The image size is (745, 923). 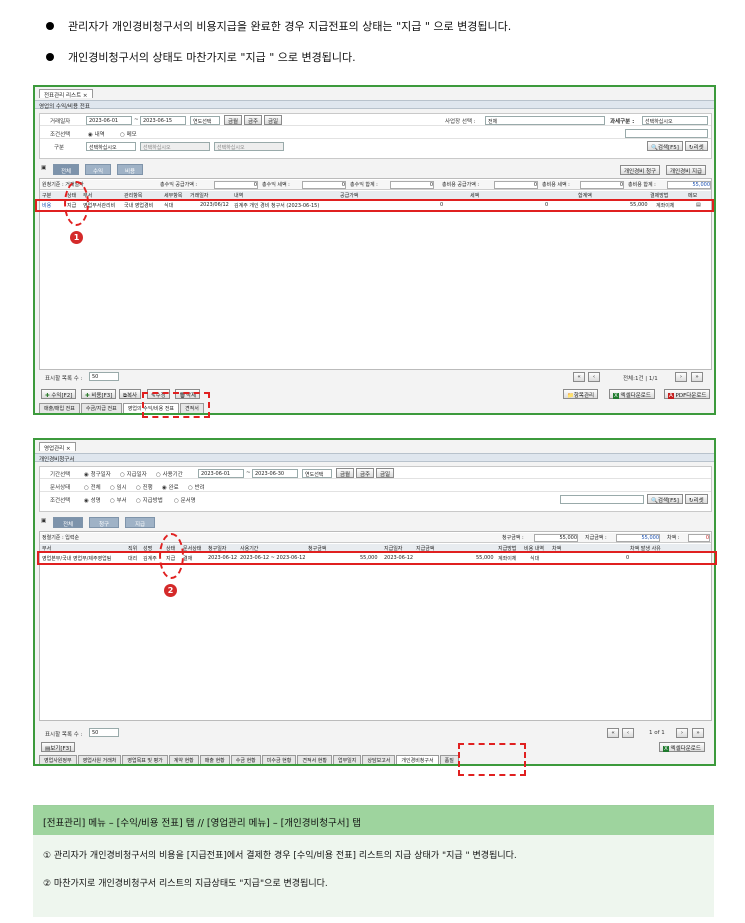 I want to click on radio-dept: ○ 부서, so click(x=118, y=500).